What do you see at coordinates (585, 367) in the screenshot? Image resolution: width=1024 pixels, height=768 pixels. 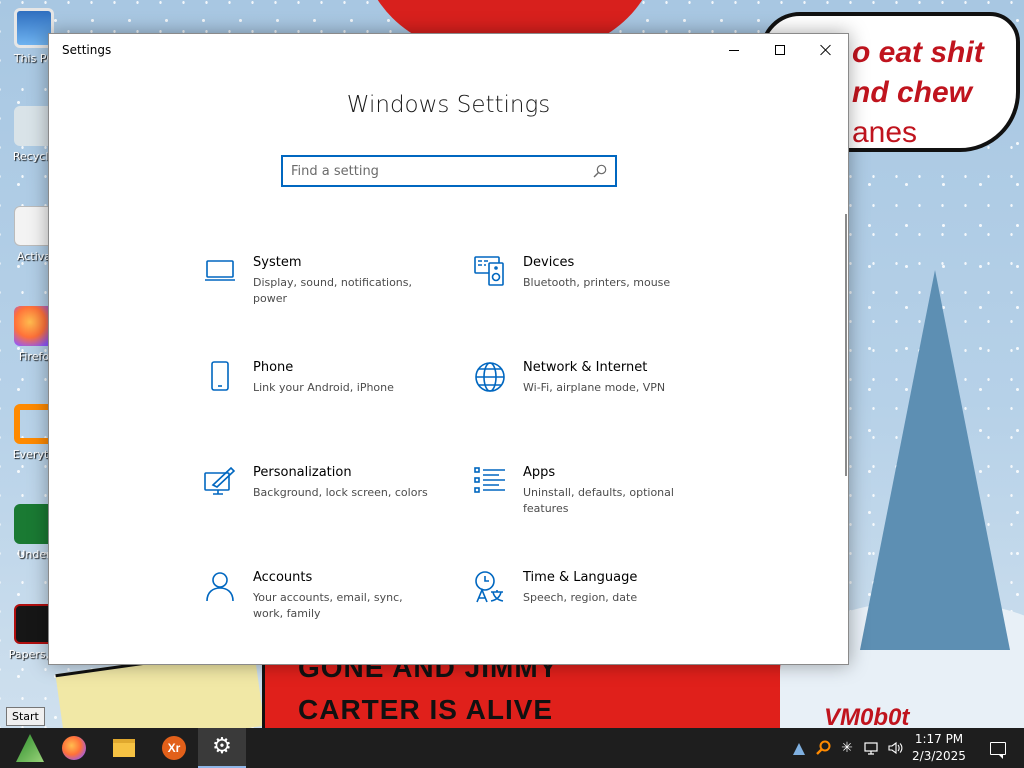 I see `category-name: Network & Internet` at bounding box center [585, 367].